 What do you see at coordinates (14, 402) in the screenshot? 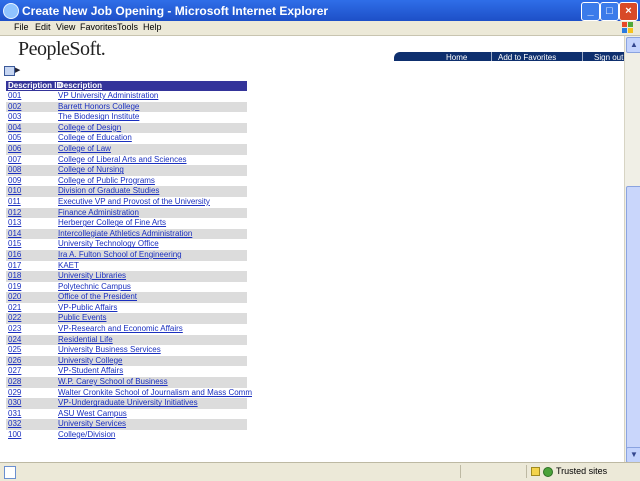
I see `description-id-link: 030` at bounding box center [14, 402].